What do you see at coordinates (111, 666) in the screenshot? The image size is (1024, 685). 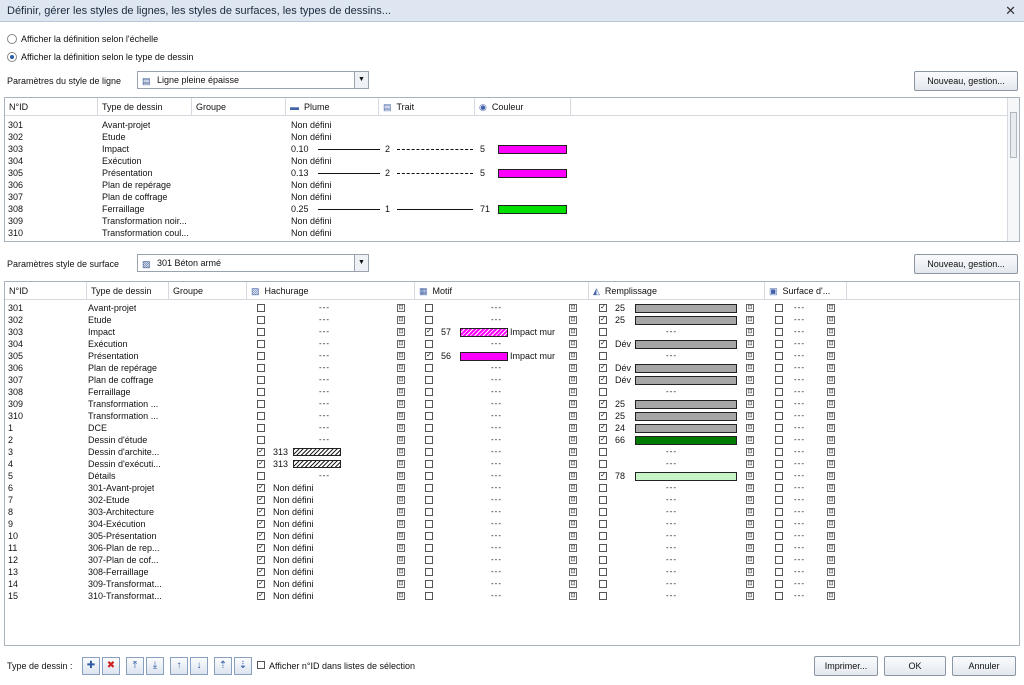 I see `delete-icon: ✖` at bounding box center [111, 666].